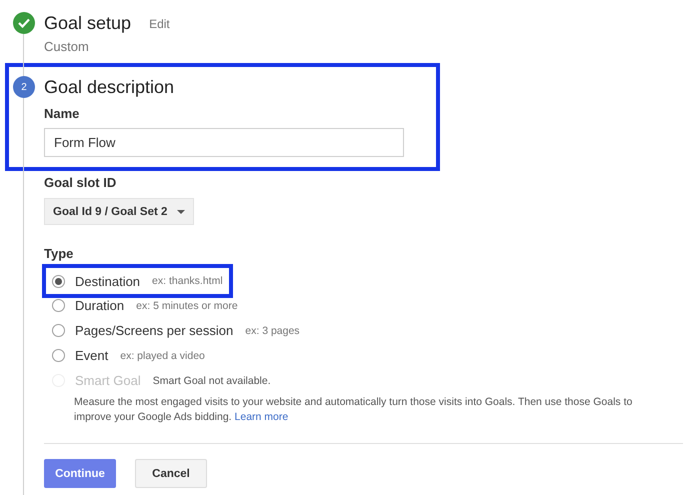 This screenshot has height=495, width=693. Describe the element at coordinates (24, 87) in the screenshot. I see `step-number: 2` at that location.